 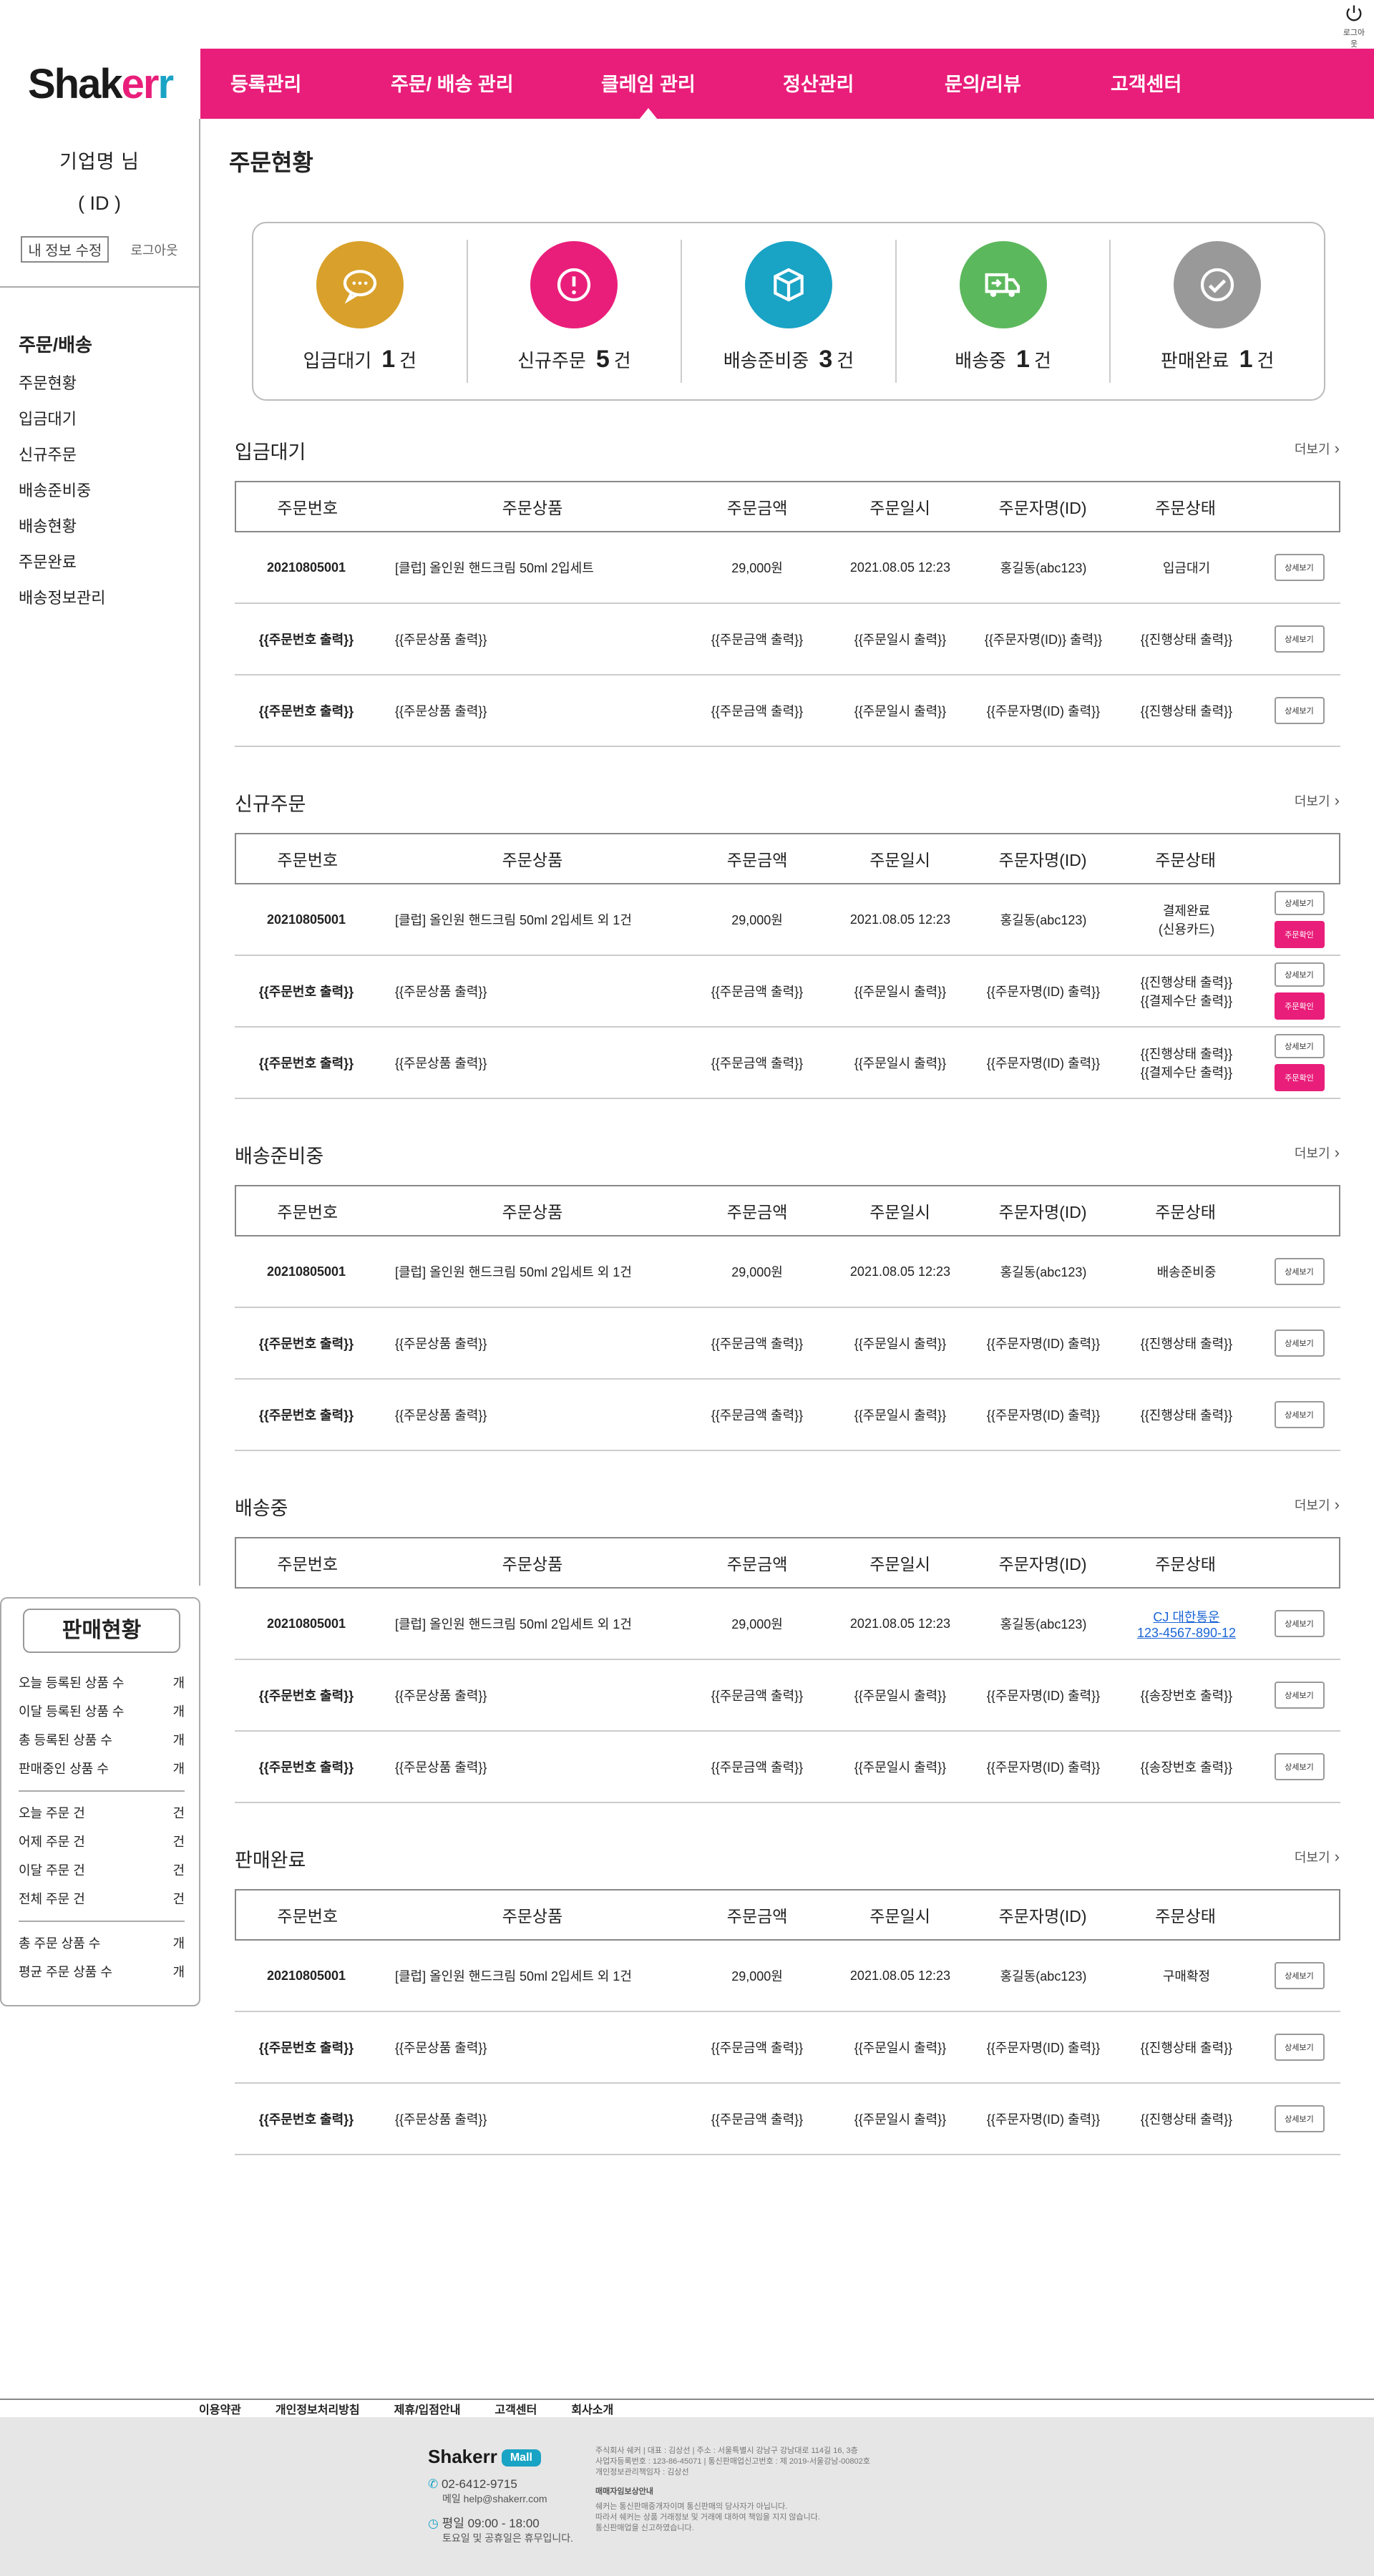 I want to click on sales-stat-unit: 건, so click(x=178, y=1813).